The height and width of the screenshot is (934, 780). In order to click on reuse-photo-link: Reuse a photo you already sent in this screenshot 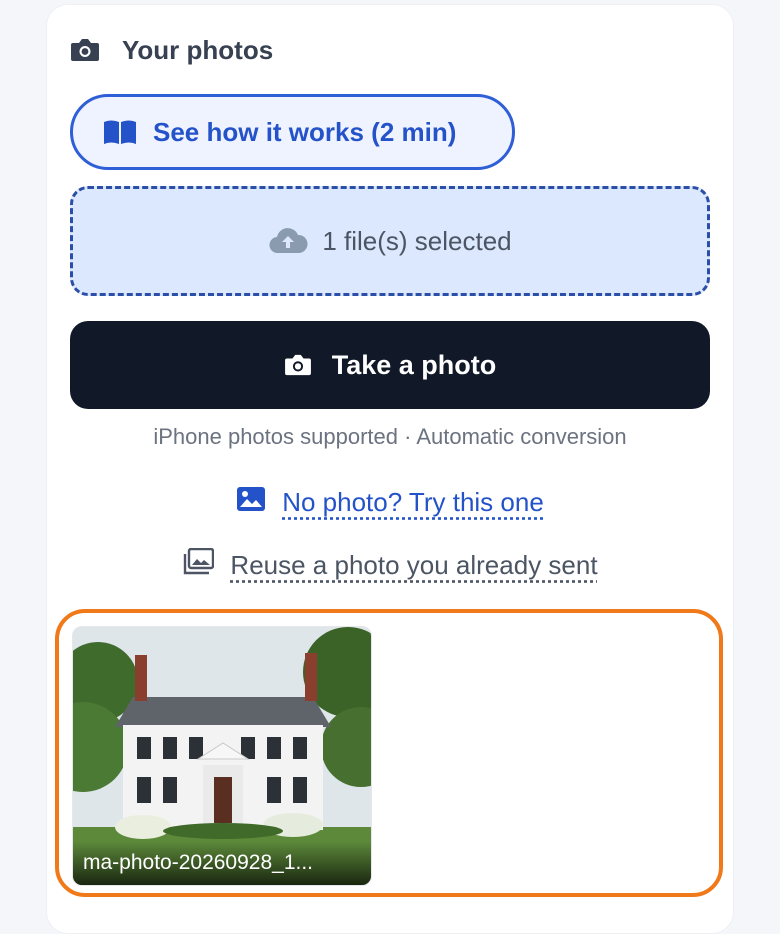, I will do `click(390, 565)`.